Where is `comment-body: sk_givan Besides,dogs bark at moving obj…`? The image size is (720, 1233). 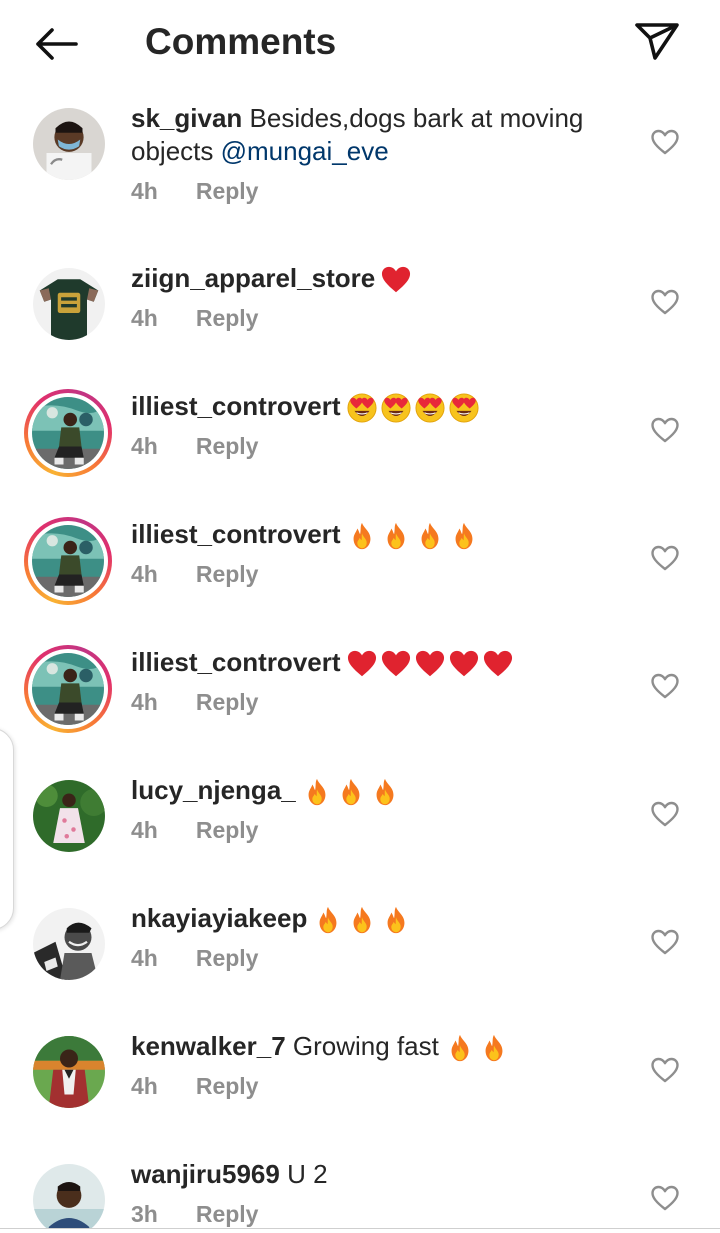 comment-body: sk_givan Besides,dogs bark at moving obj… is located at coordinates (381, 153).